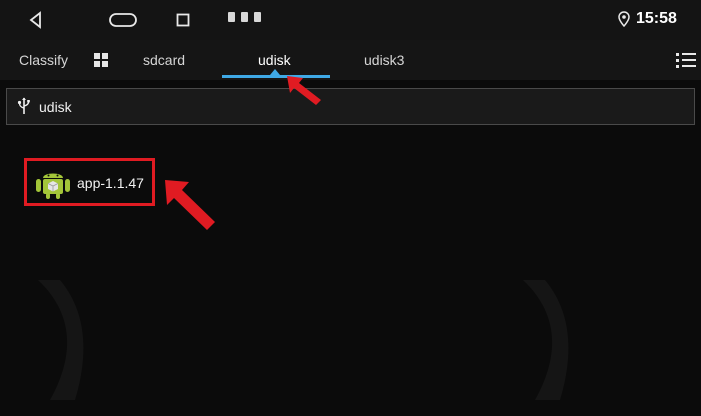 Image resolution: width=701 pixels, height=416 pixels. Describe the element at coordinates (656, 18) in the screenshot. I see `status-clock: 15:58` at that location.